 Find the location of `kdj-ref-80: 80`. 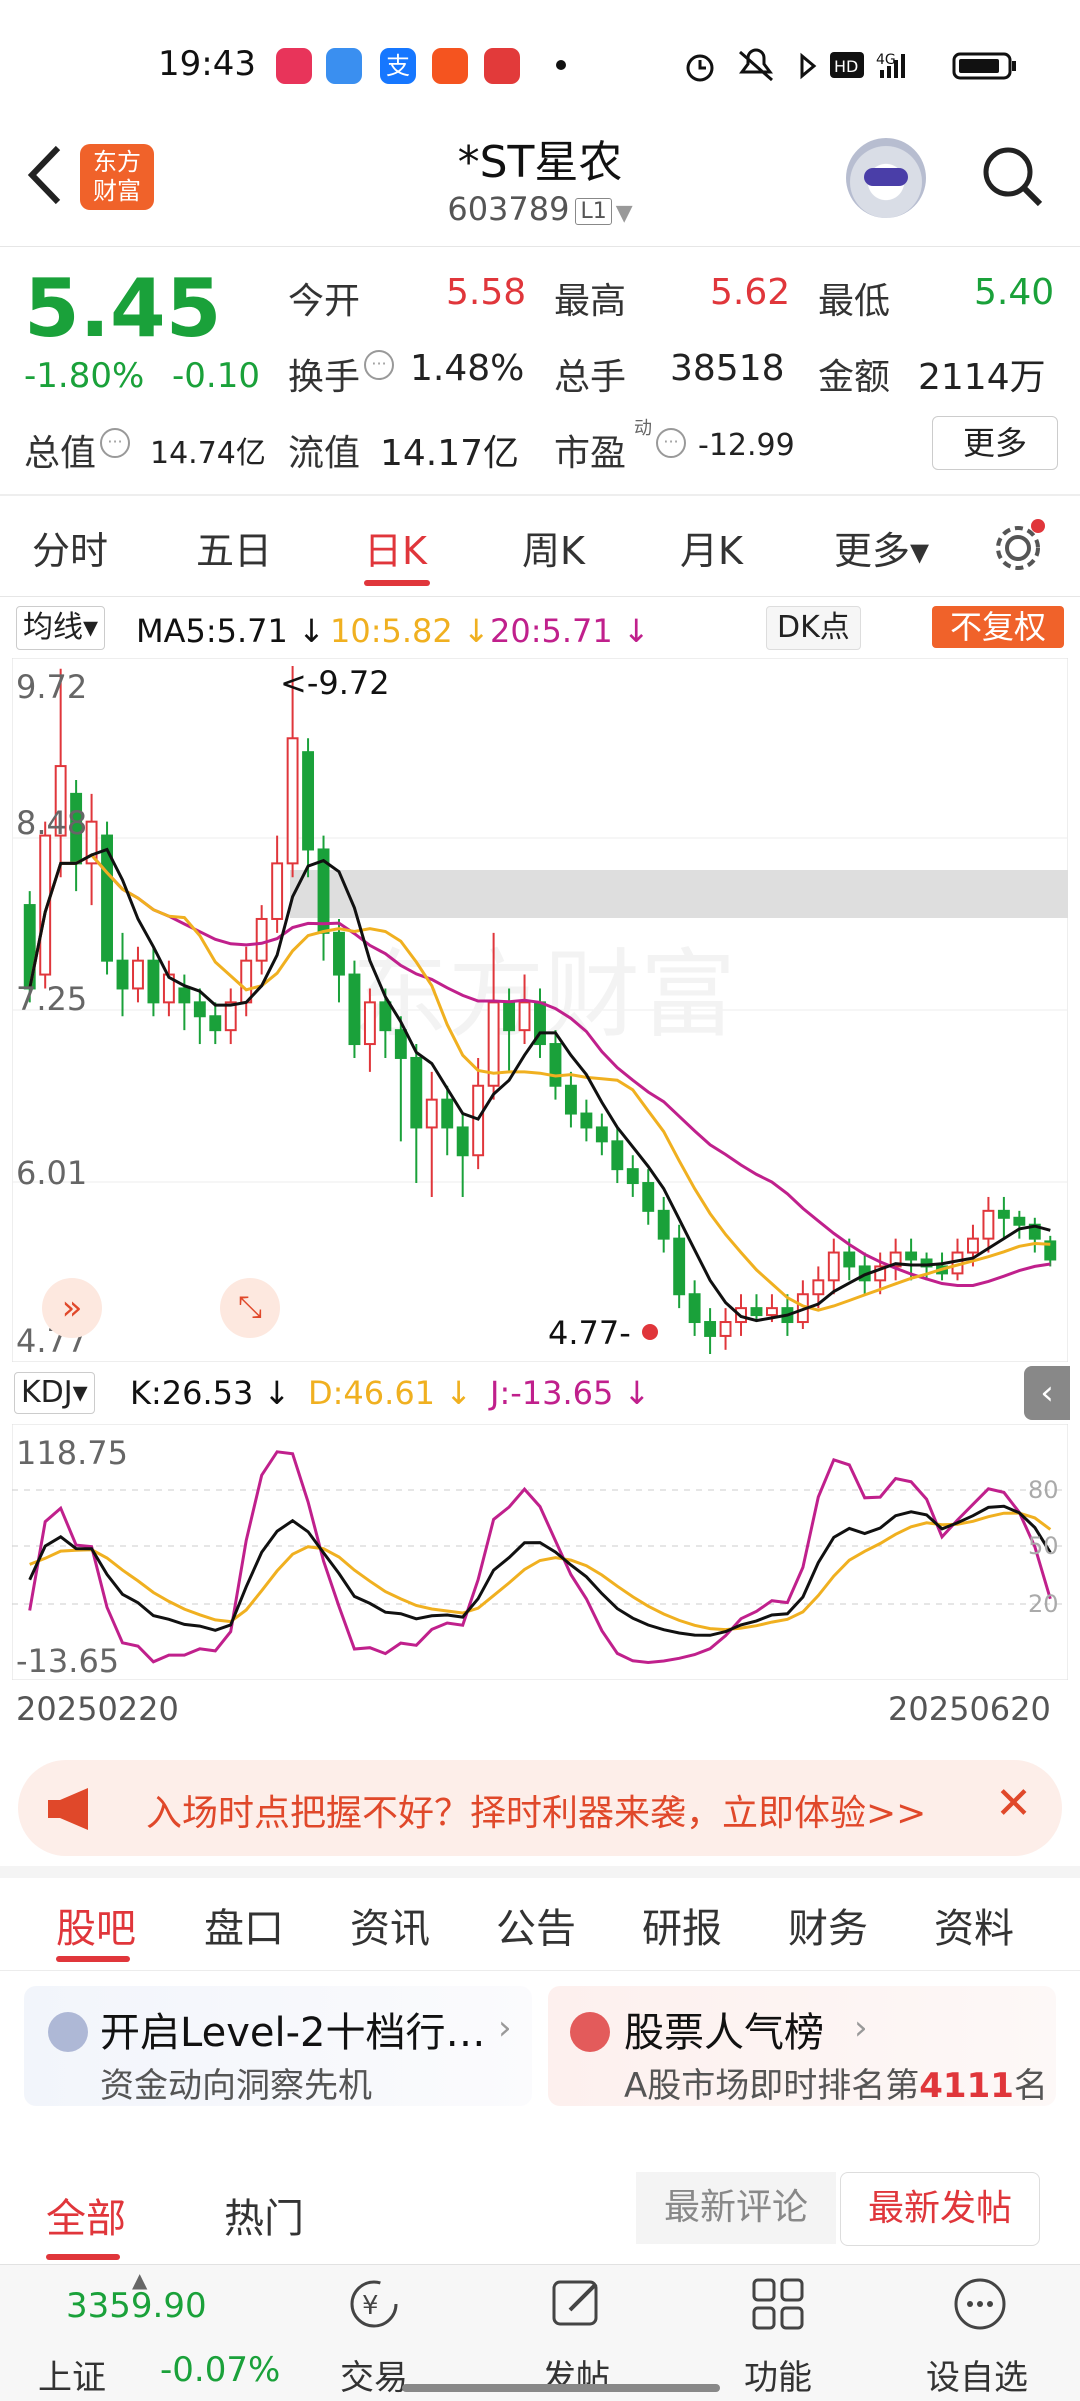

kdj-ref-80: 80 is located at coordinates (1043, 1490).